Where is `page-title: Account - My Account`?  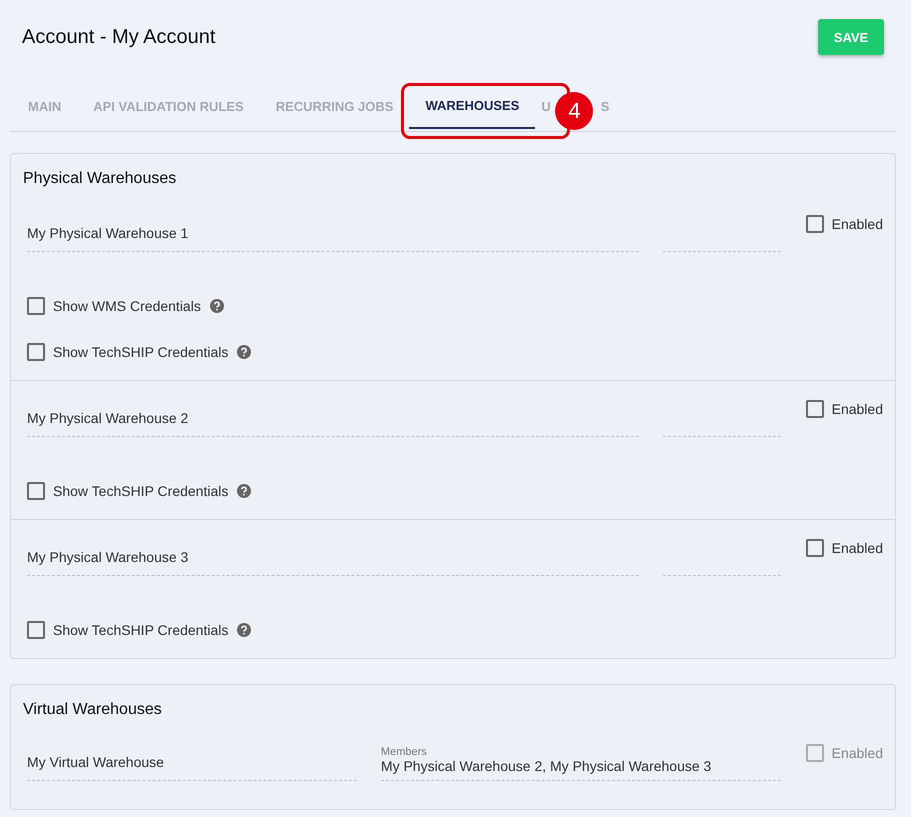 page-title: Account - My Account is located at coordinates (119, 37).